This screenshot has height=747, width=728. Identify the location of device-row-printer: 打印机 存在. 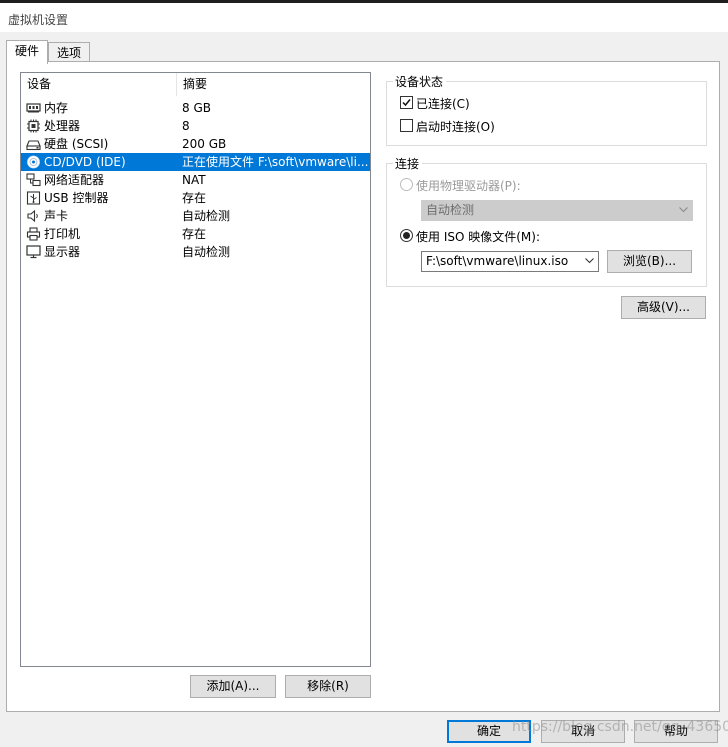
(195, 234).